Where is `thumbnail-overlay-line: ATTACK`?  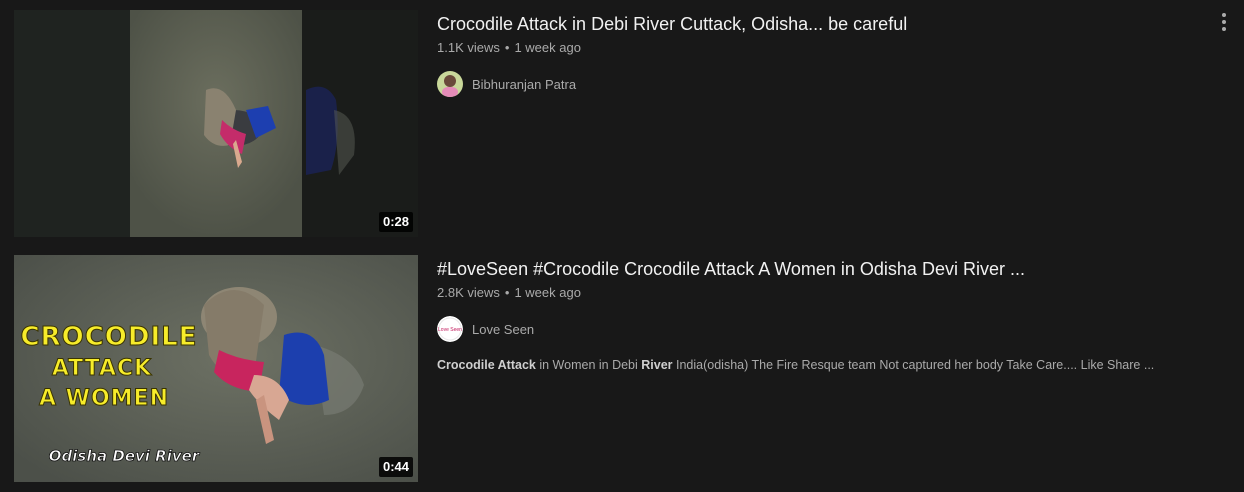 thumbnail-overlay-line: ATTACK is located at coordinates (102, 368).